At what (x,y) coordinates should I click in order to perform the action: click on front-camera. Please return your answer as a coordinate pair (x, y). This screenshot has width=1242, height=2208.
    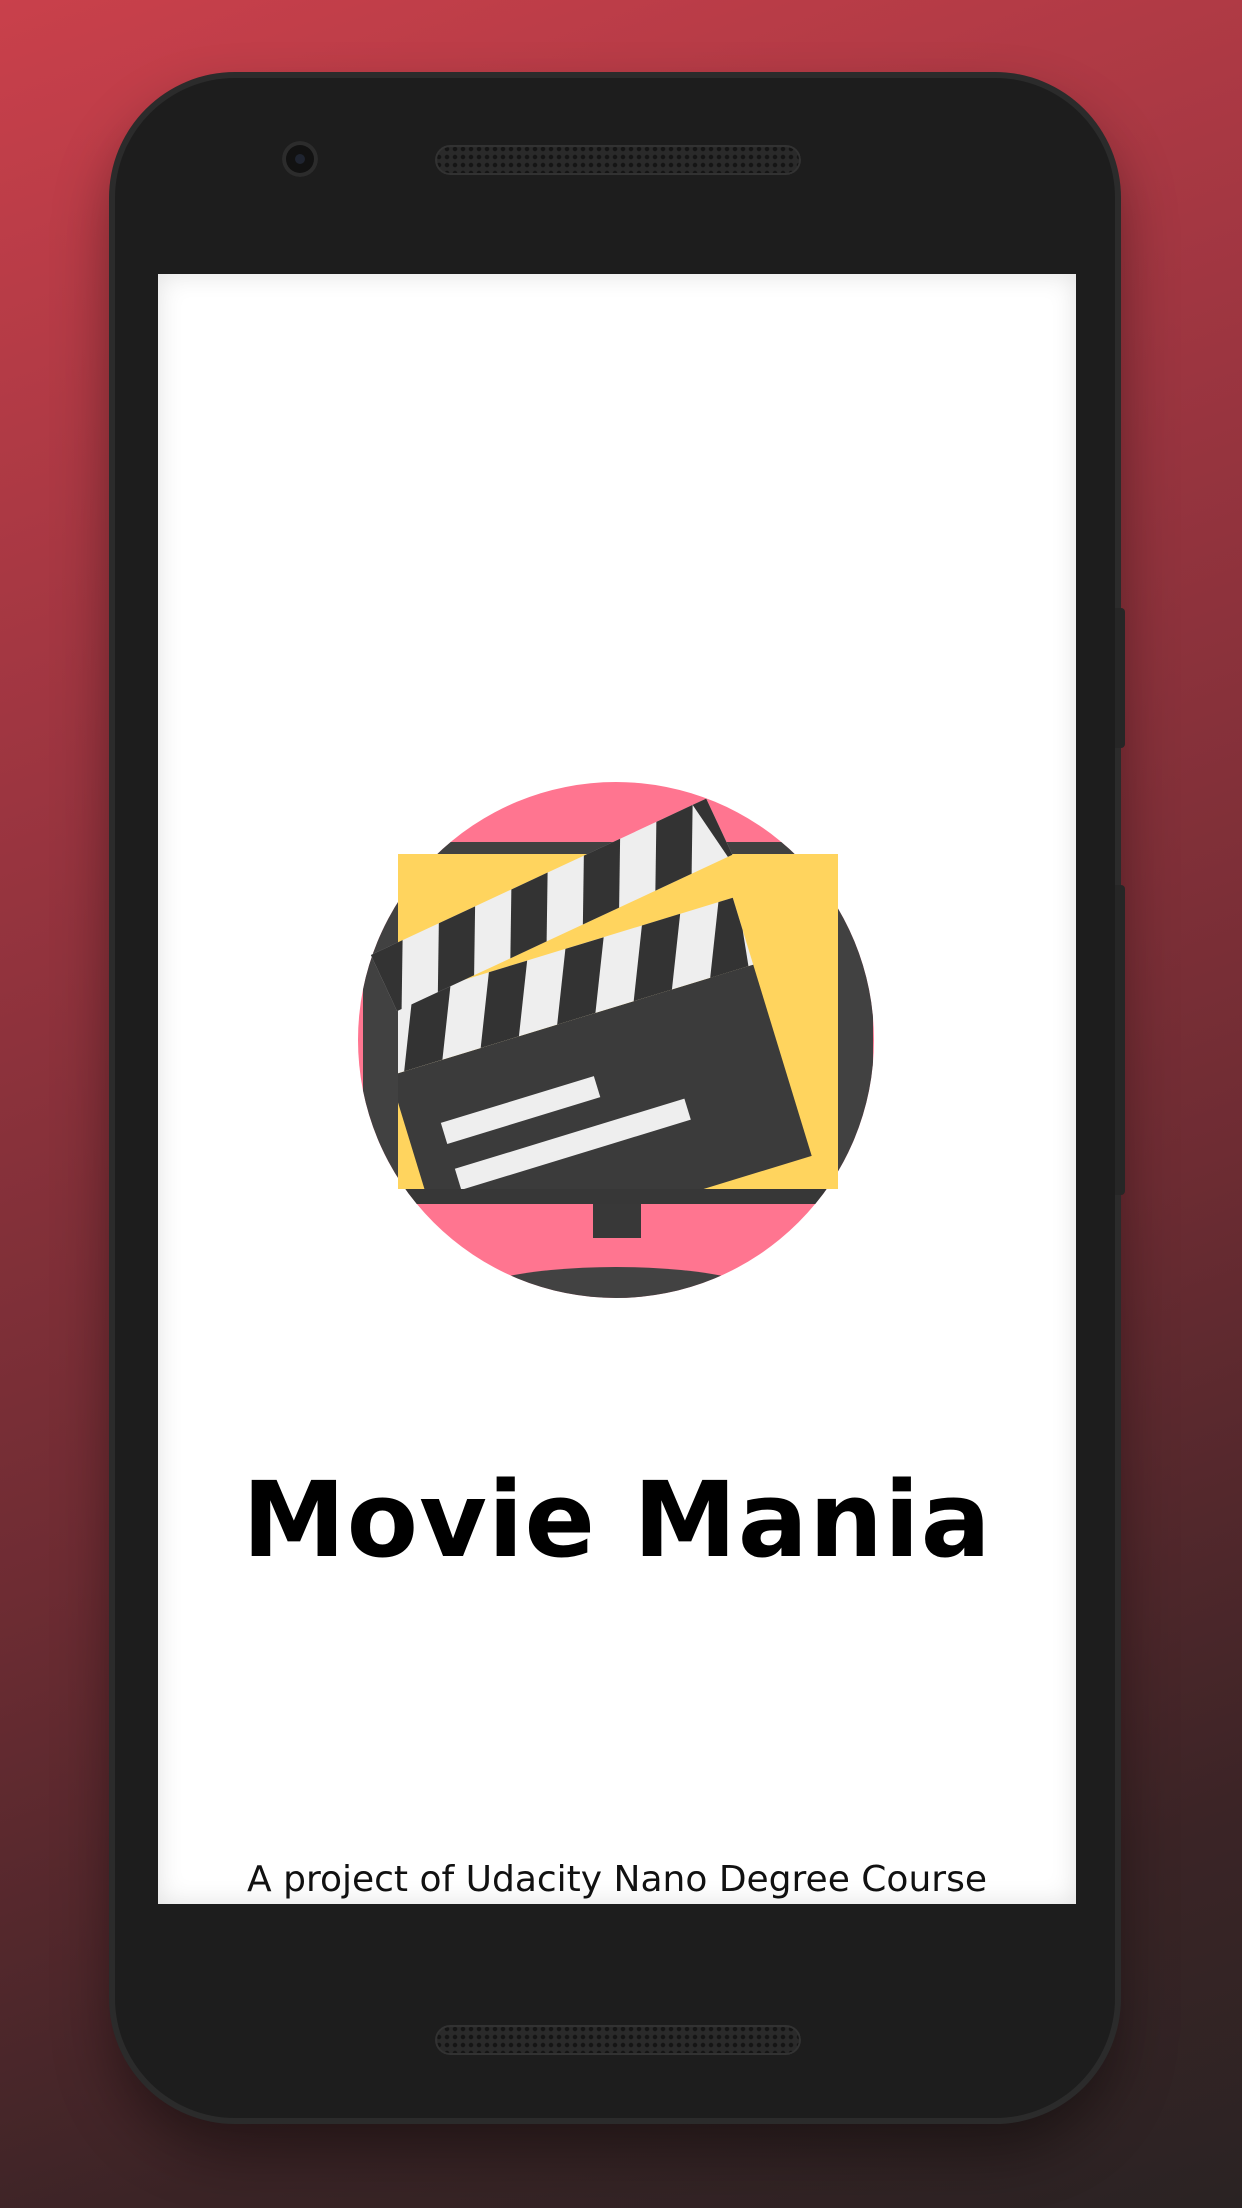
    Looking at the image, I should click on (300, 159).